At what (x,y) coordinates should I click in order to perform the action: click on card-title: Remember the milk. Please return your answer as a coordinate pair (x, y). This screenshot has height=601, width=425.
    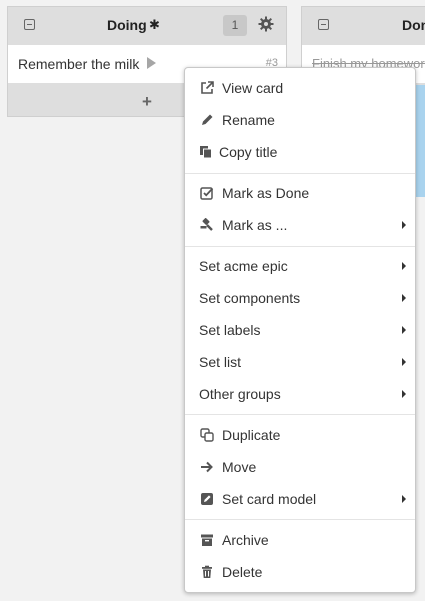
    Looking at the image, I should click on (79, 64).